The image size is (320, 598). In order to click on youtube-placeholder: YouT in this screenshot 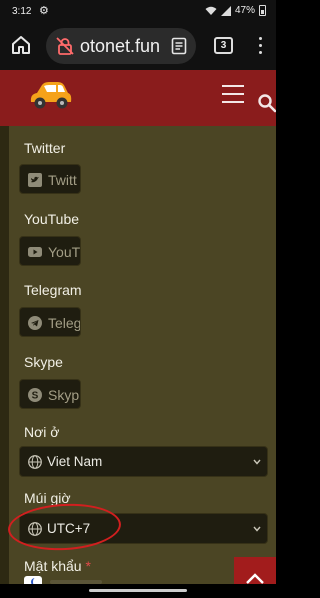, I will do `click(64, 252)`.